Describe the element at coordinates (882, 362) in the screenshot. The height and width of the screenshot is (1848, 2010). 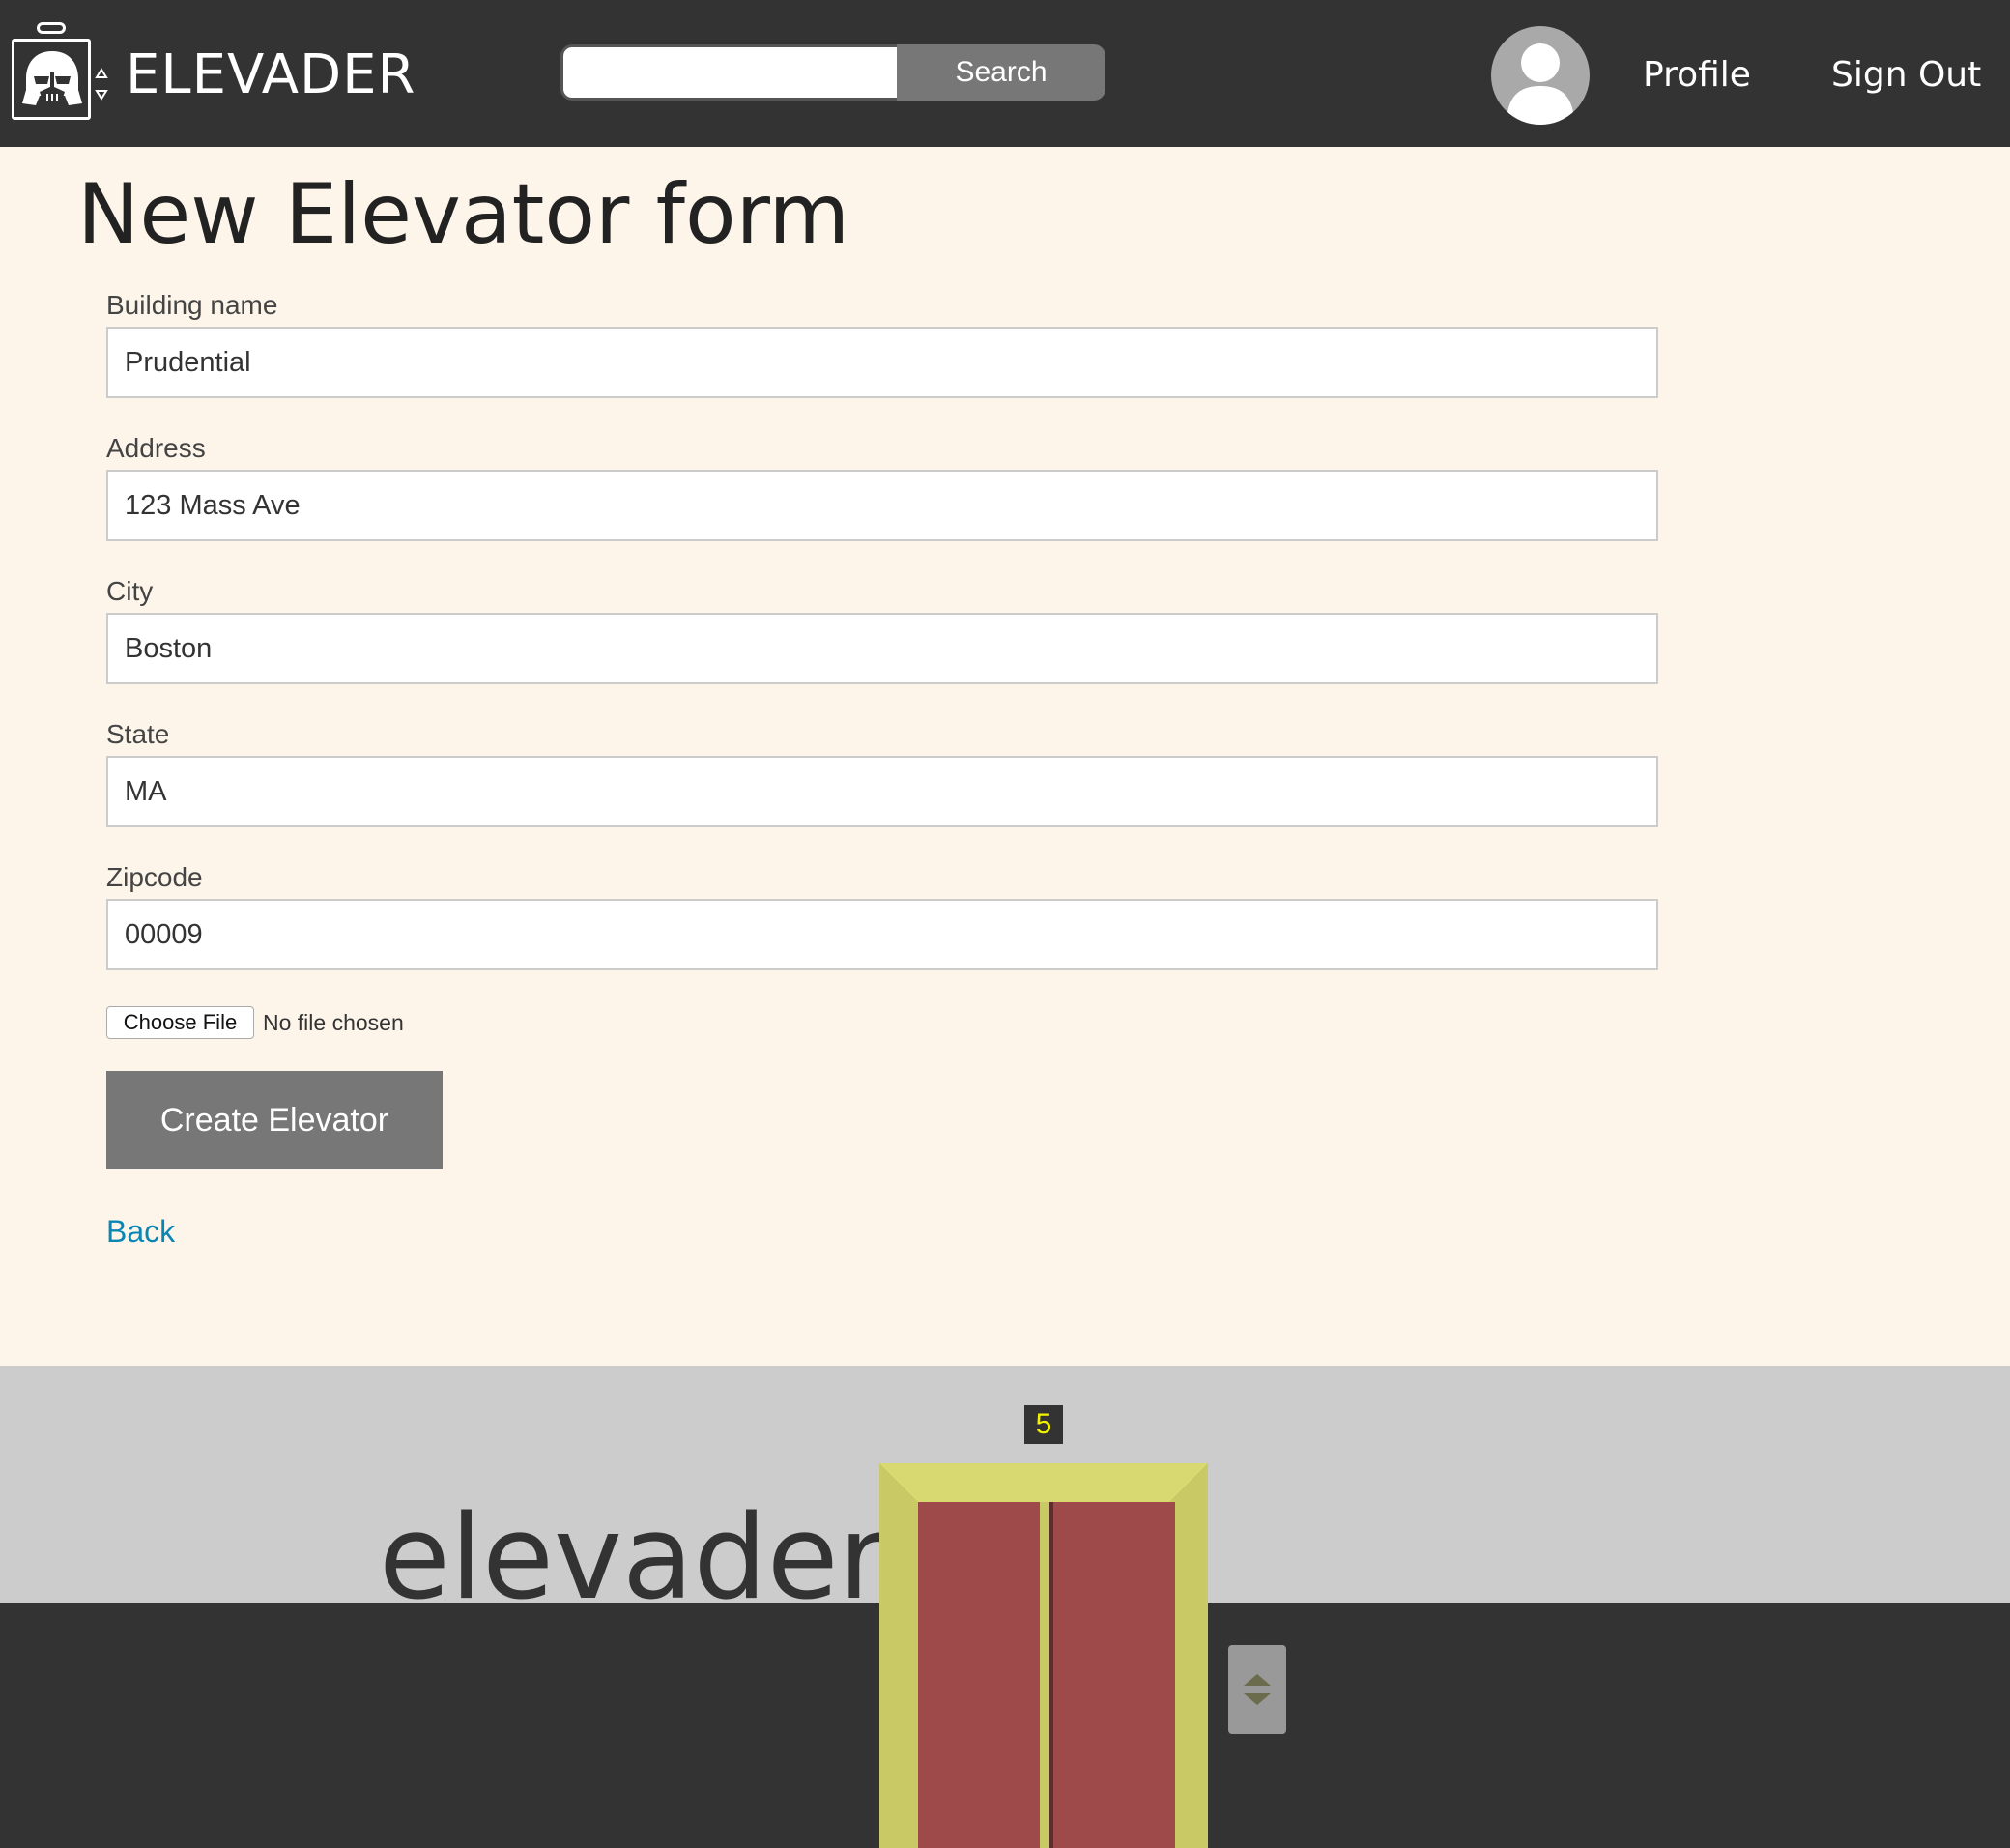
I see `building-name-field` at that location.